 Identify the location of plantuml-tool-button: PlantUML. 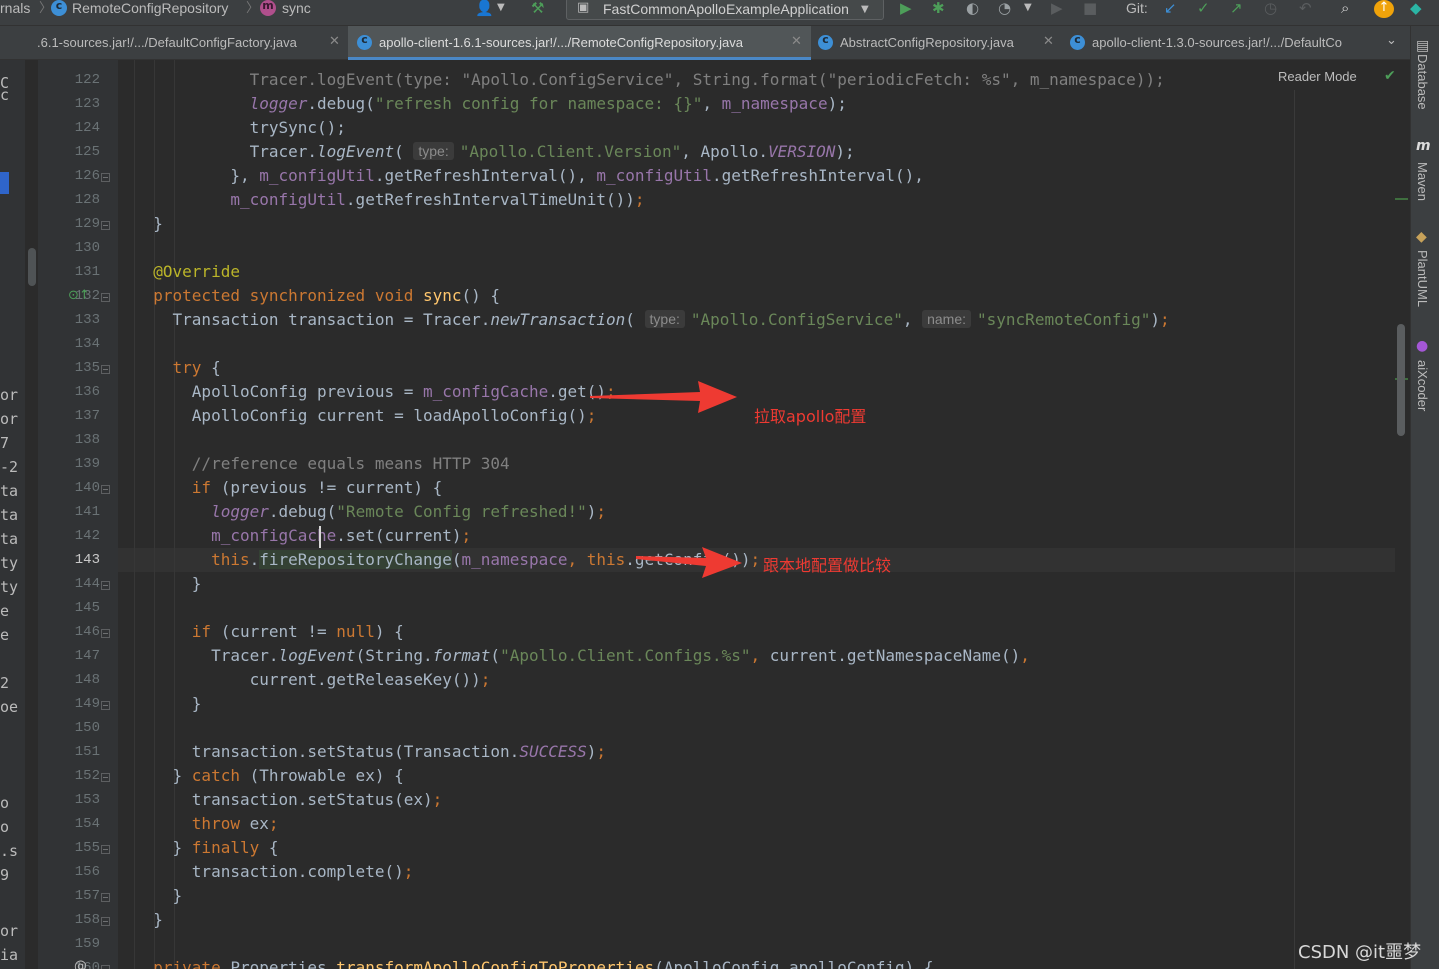
(1422, 278).